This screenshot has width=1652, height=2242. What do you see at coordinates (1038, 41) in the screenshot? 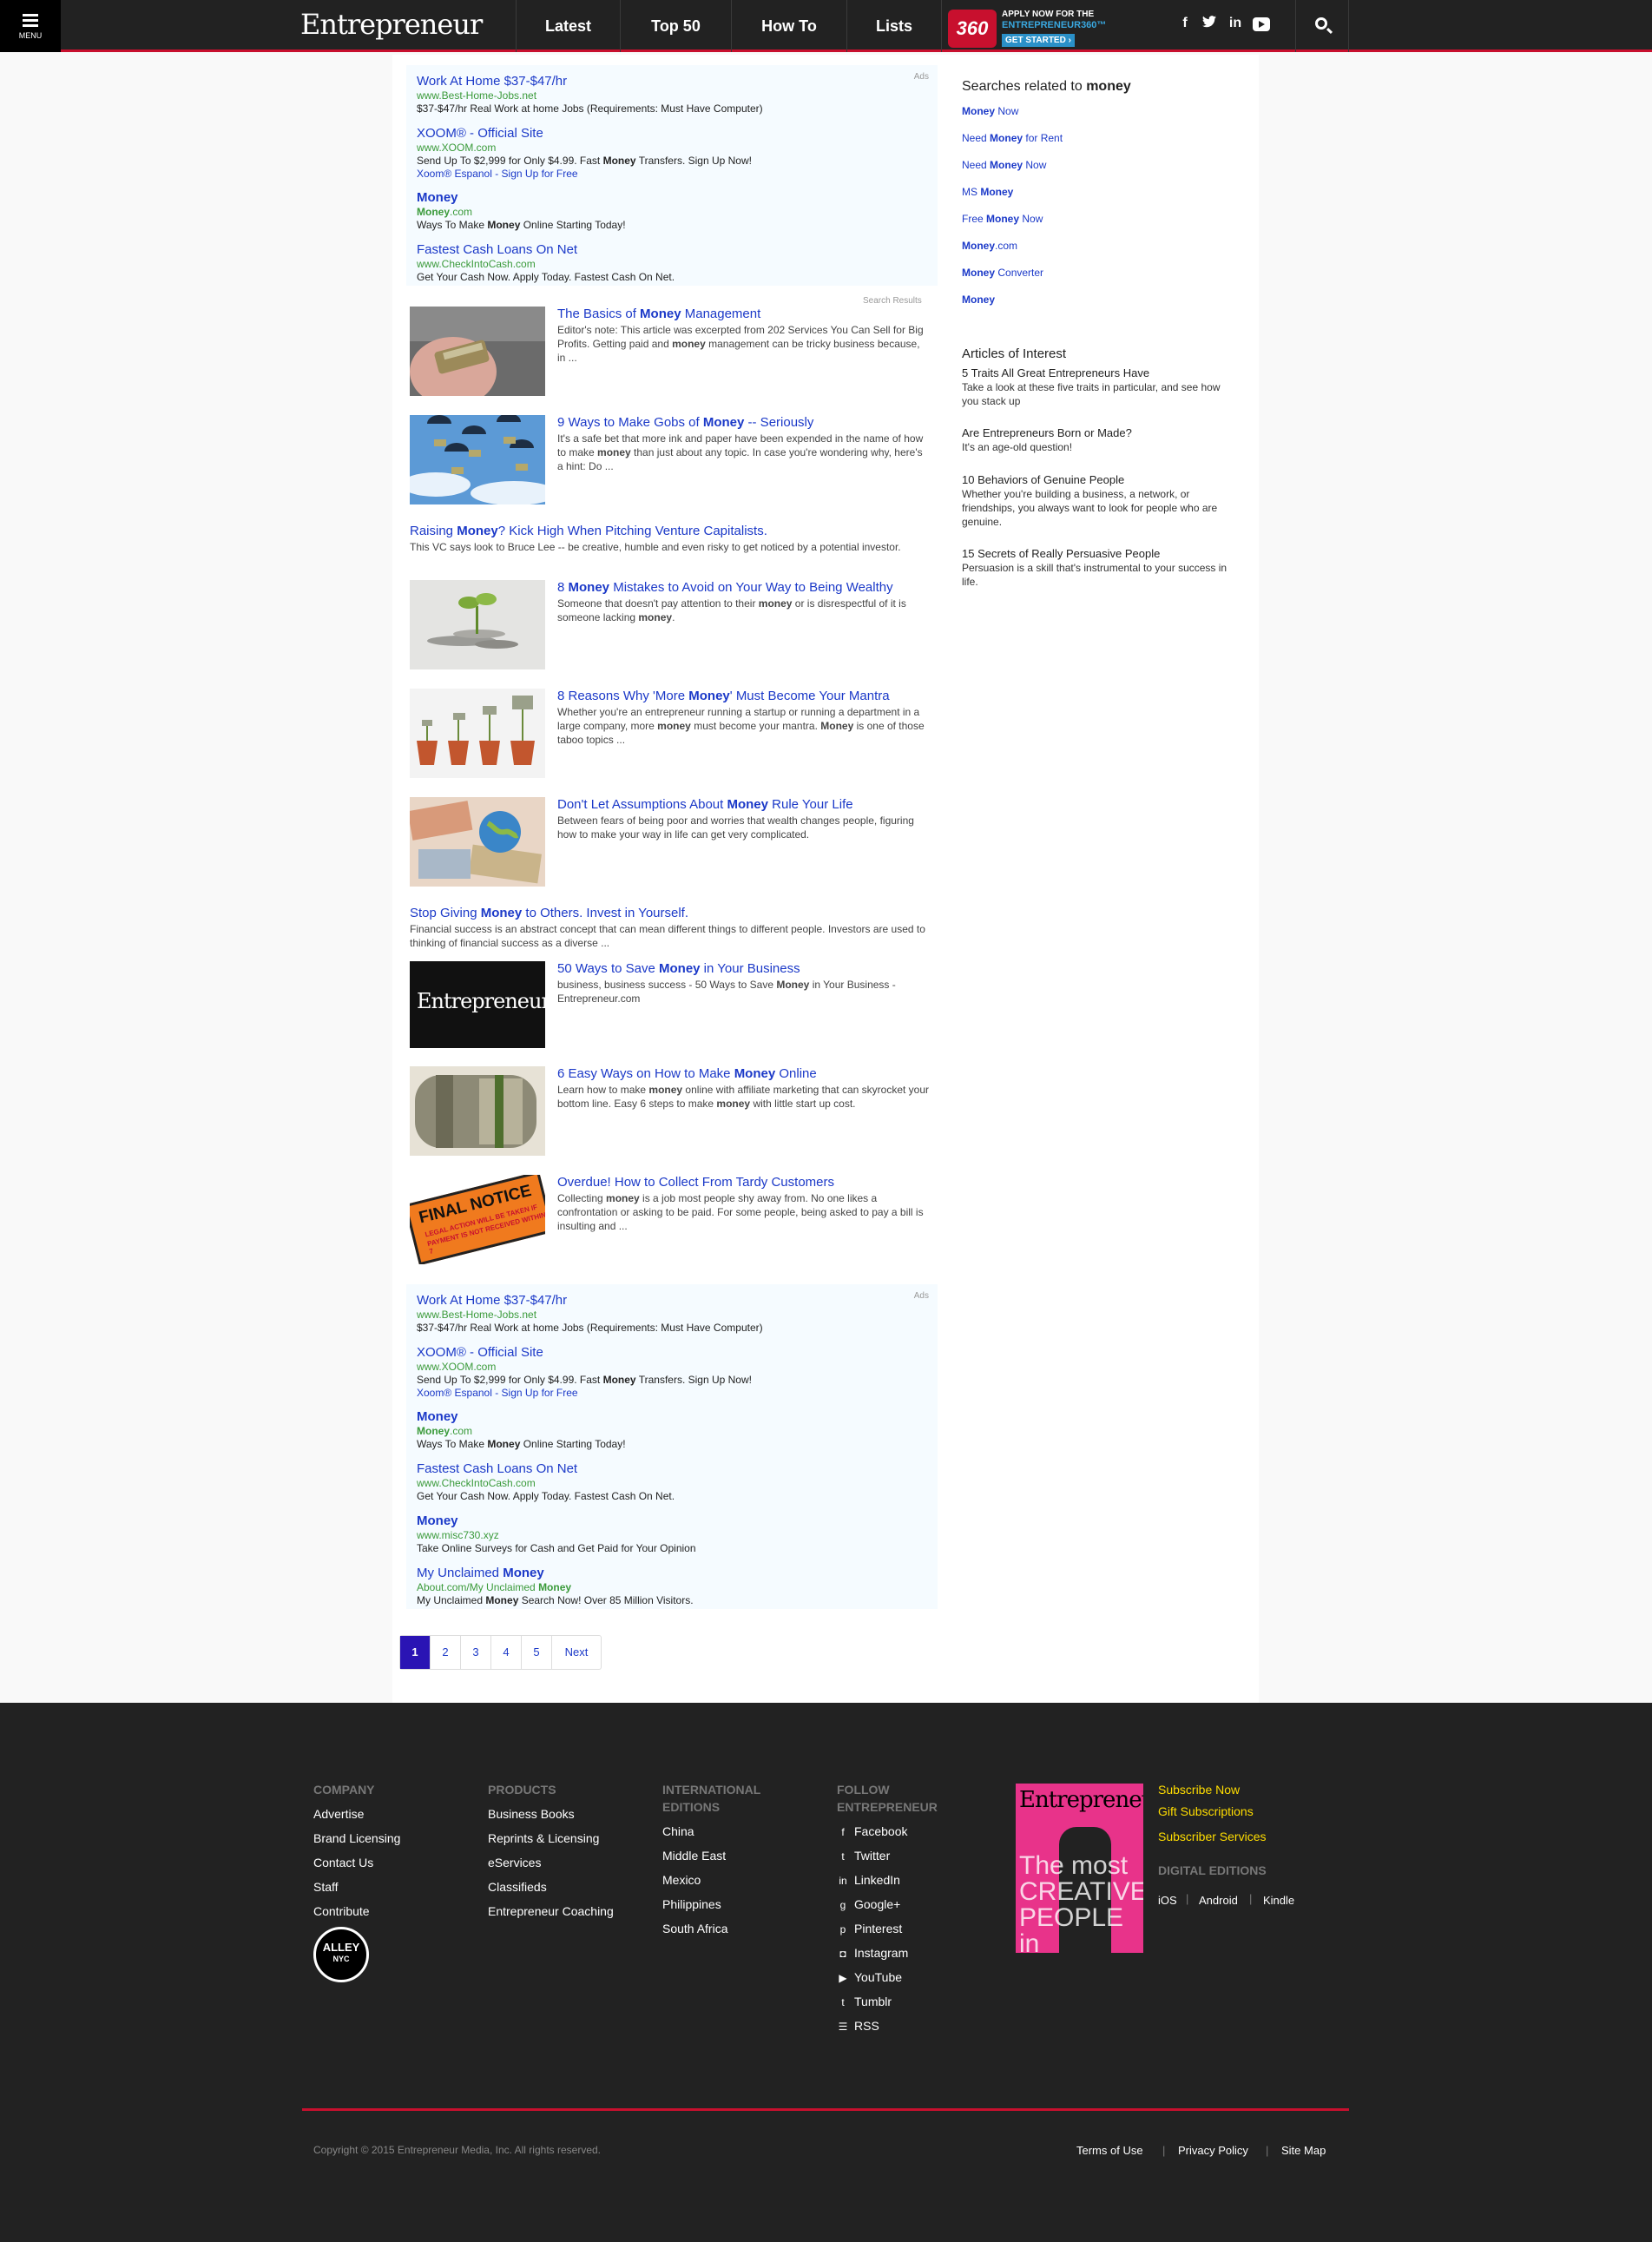
I see `promo-cta: GET STARTED ›` at bounding box center [1038, 41].